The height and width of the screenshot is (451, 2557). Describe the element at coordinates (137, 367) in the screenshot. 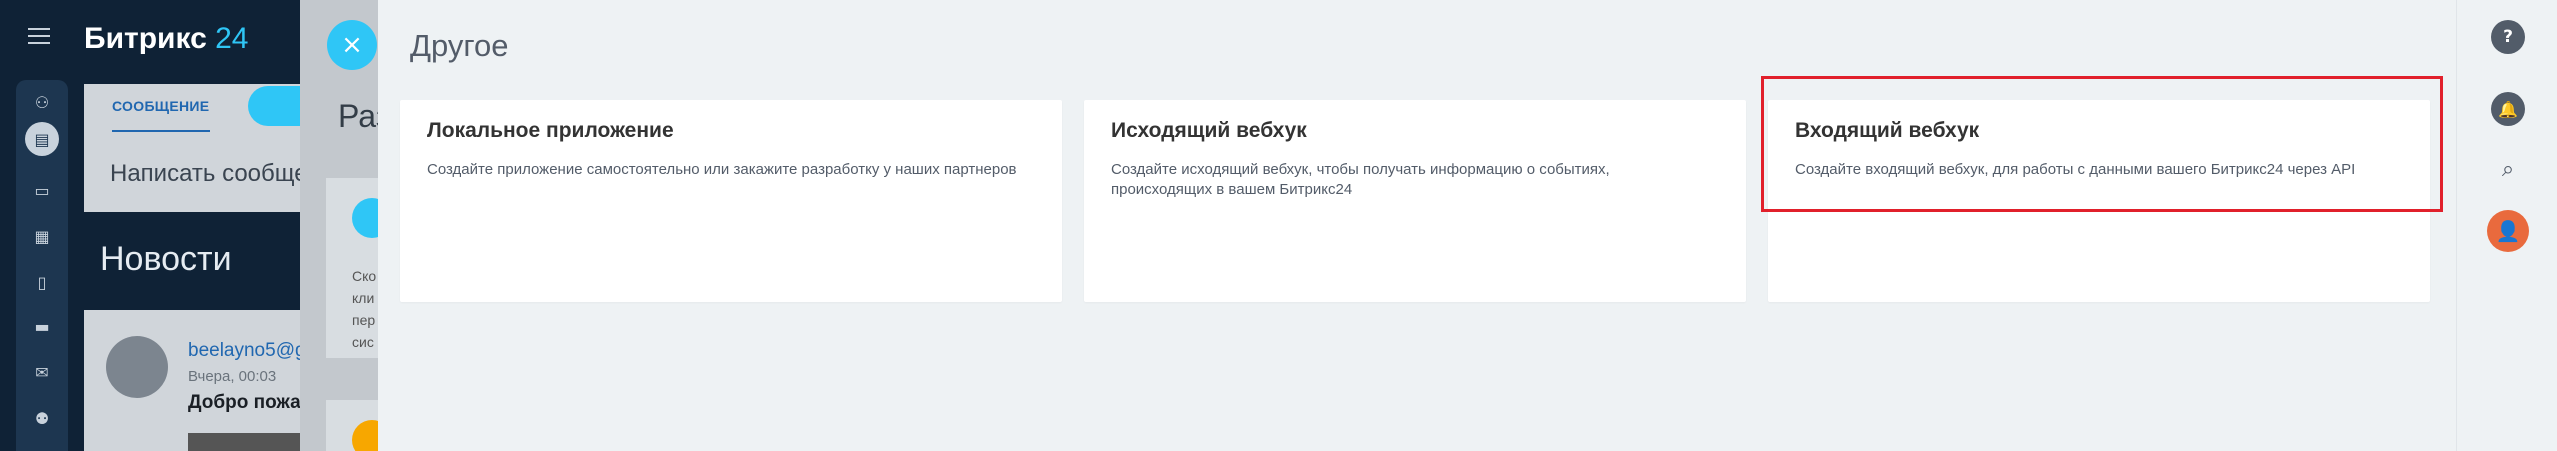

I see `post-author-avatar` at that location.